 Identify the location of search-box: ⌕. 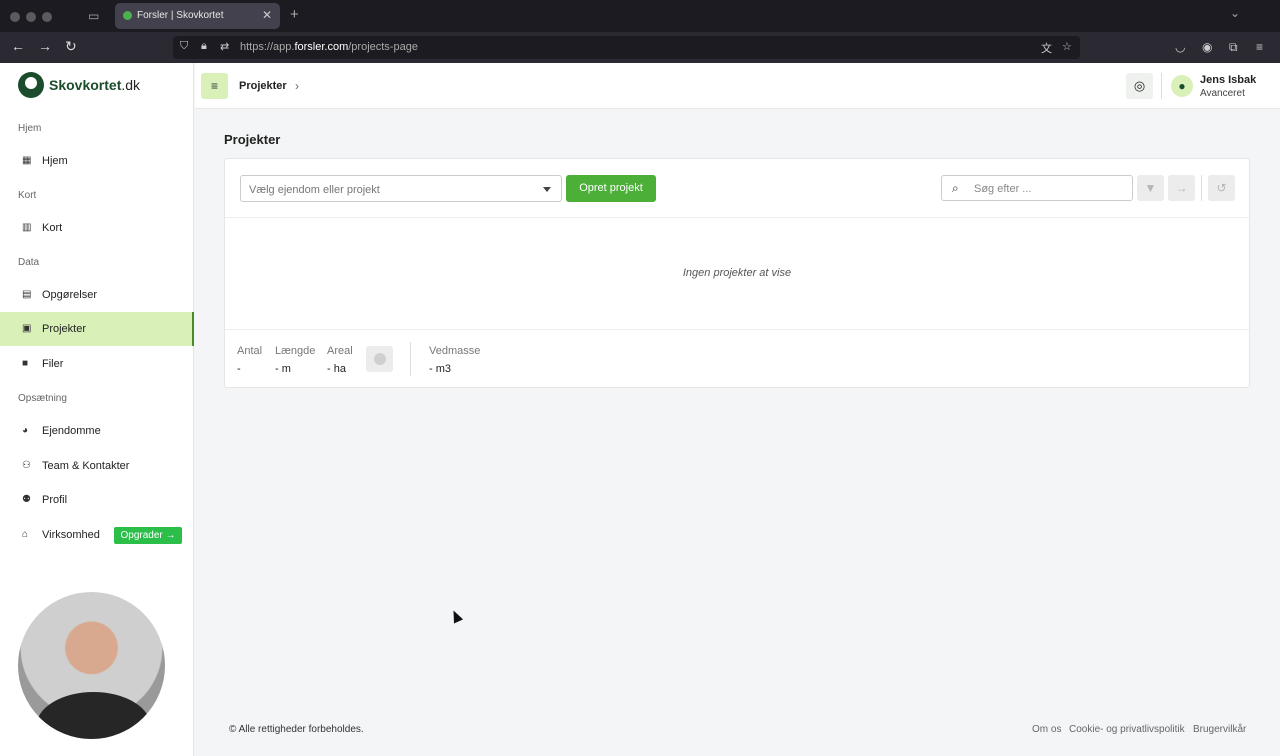
(1037, 188).